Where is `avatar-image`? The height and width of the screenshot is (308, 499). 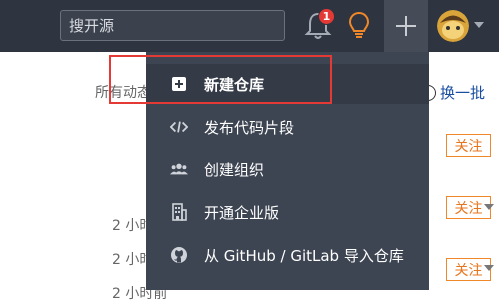
avatar-image is located at coordinates (453, 26).